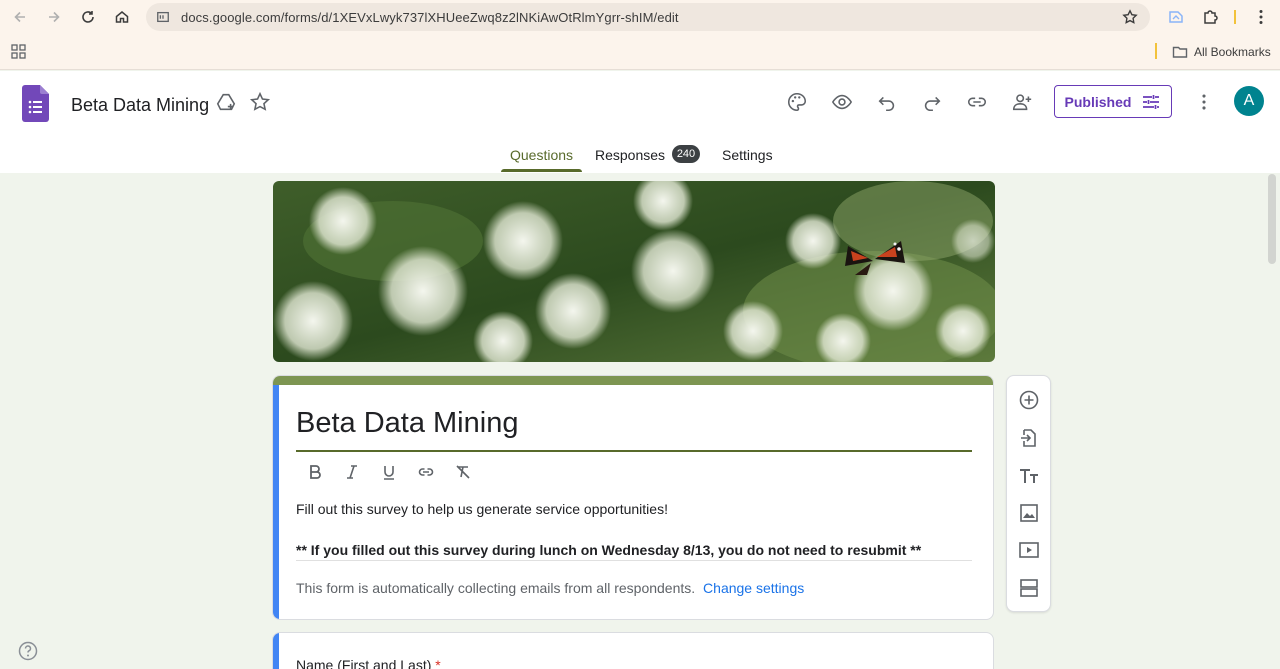 This screenshot has height=669, width=1280. I want to click on question-title: Name (First and Last) *, so click(368, 663).